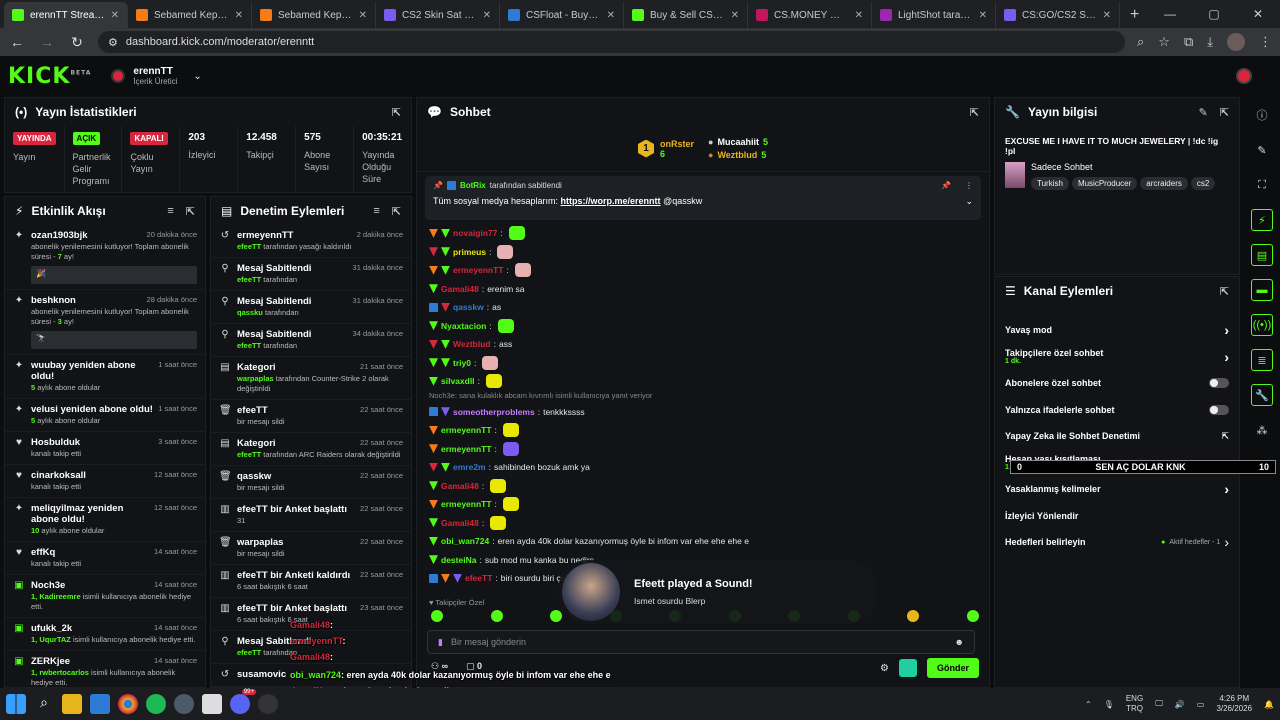 This screenshot has width=1280, height=720. I want to click on chat-username: obi_wan724, so click(465, 541).